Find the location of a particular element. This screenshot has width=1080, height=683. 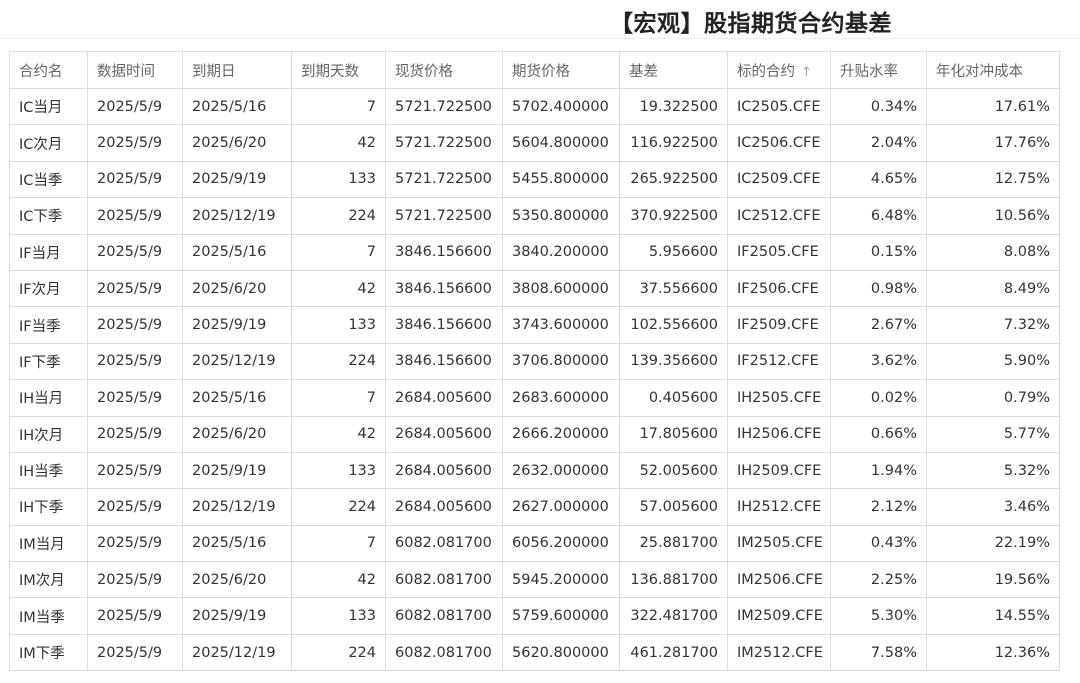

column-header-cost: 年化对冲成本 is located at coordinates (993, 70).